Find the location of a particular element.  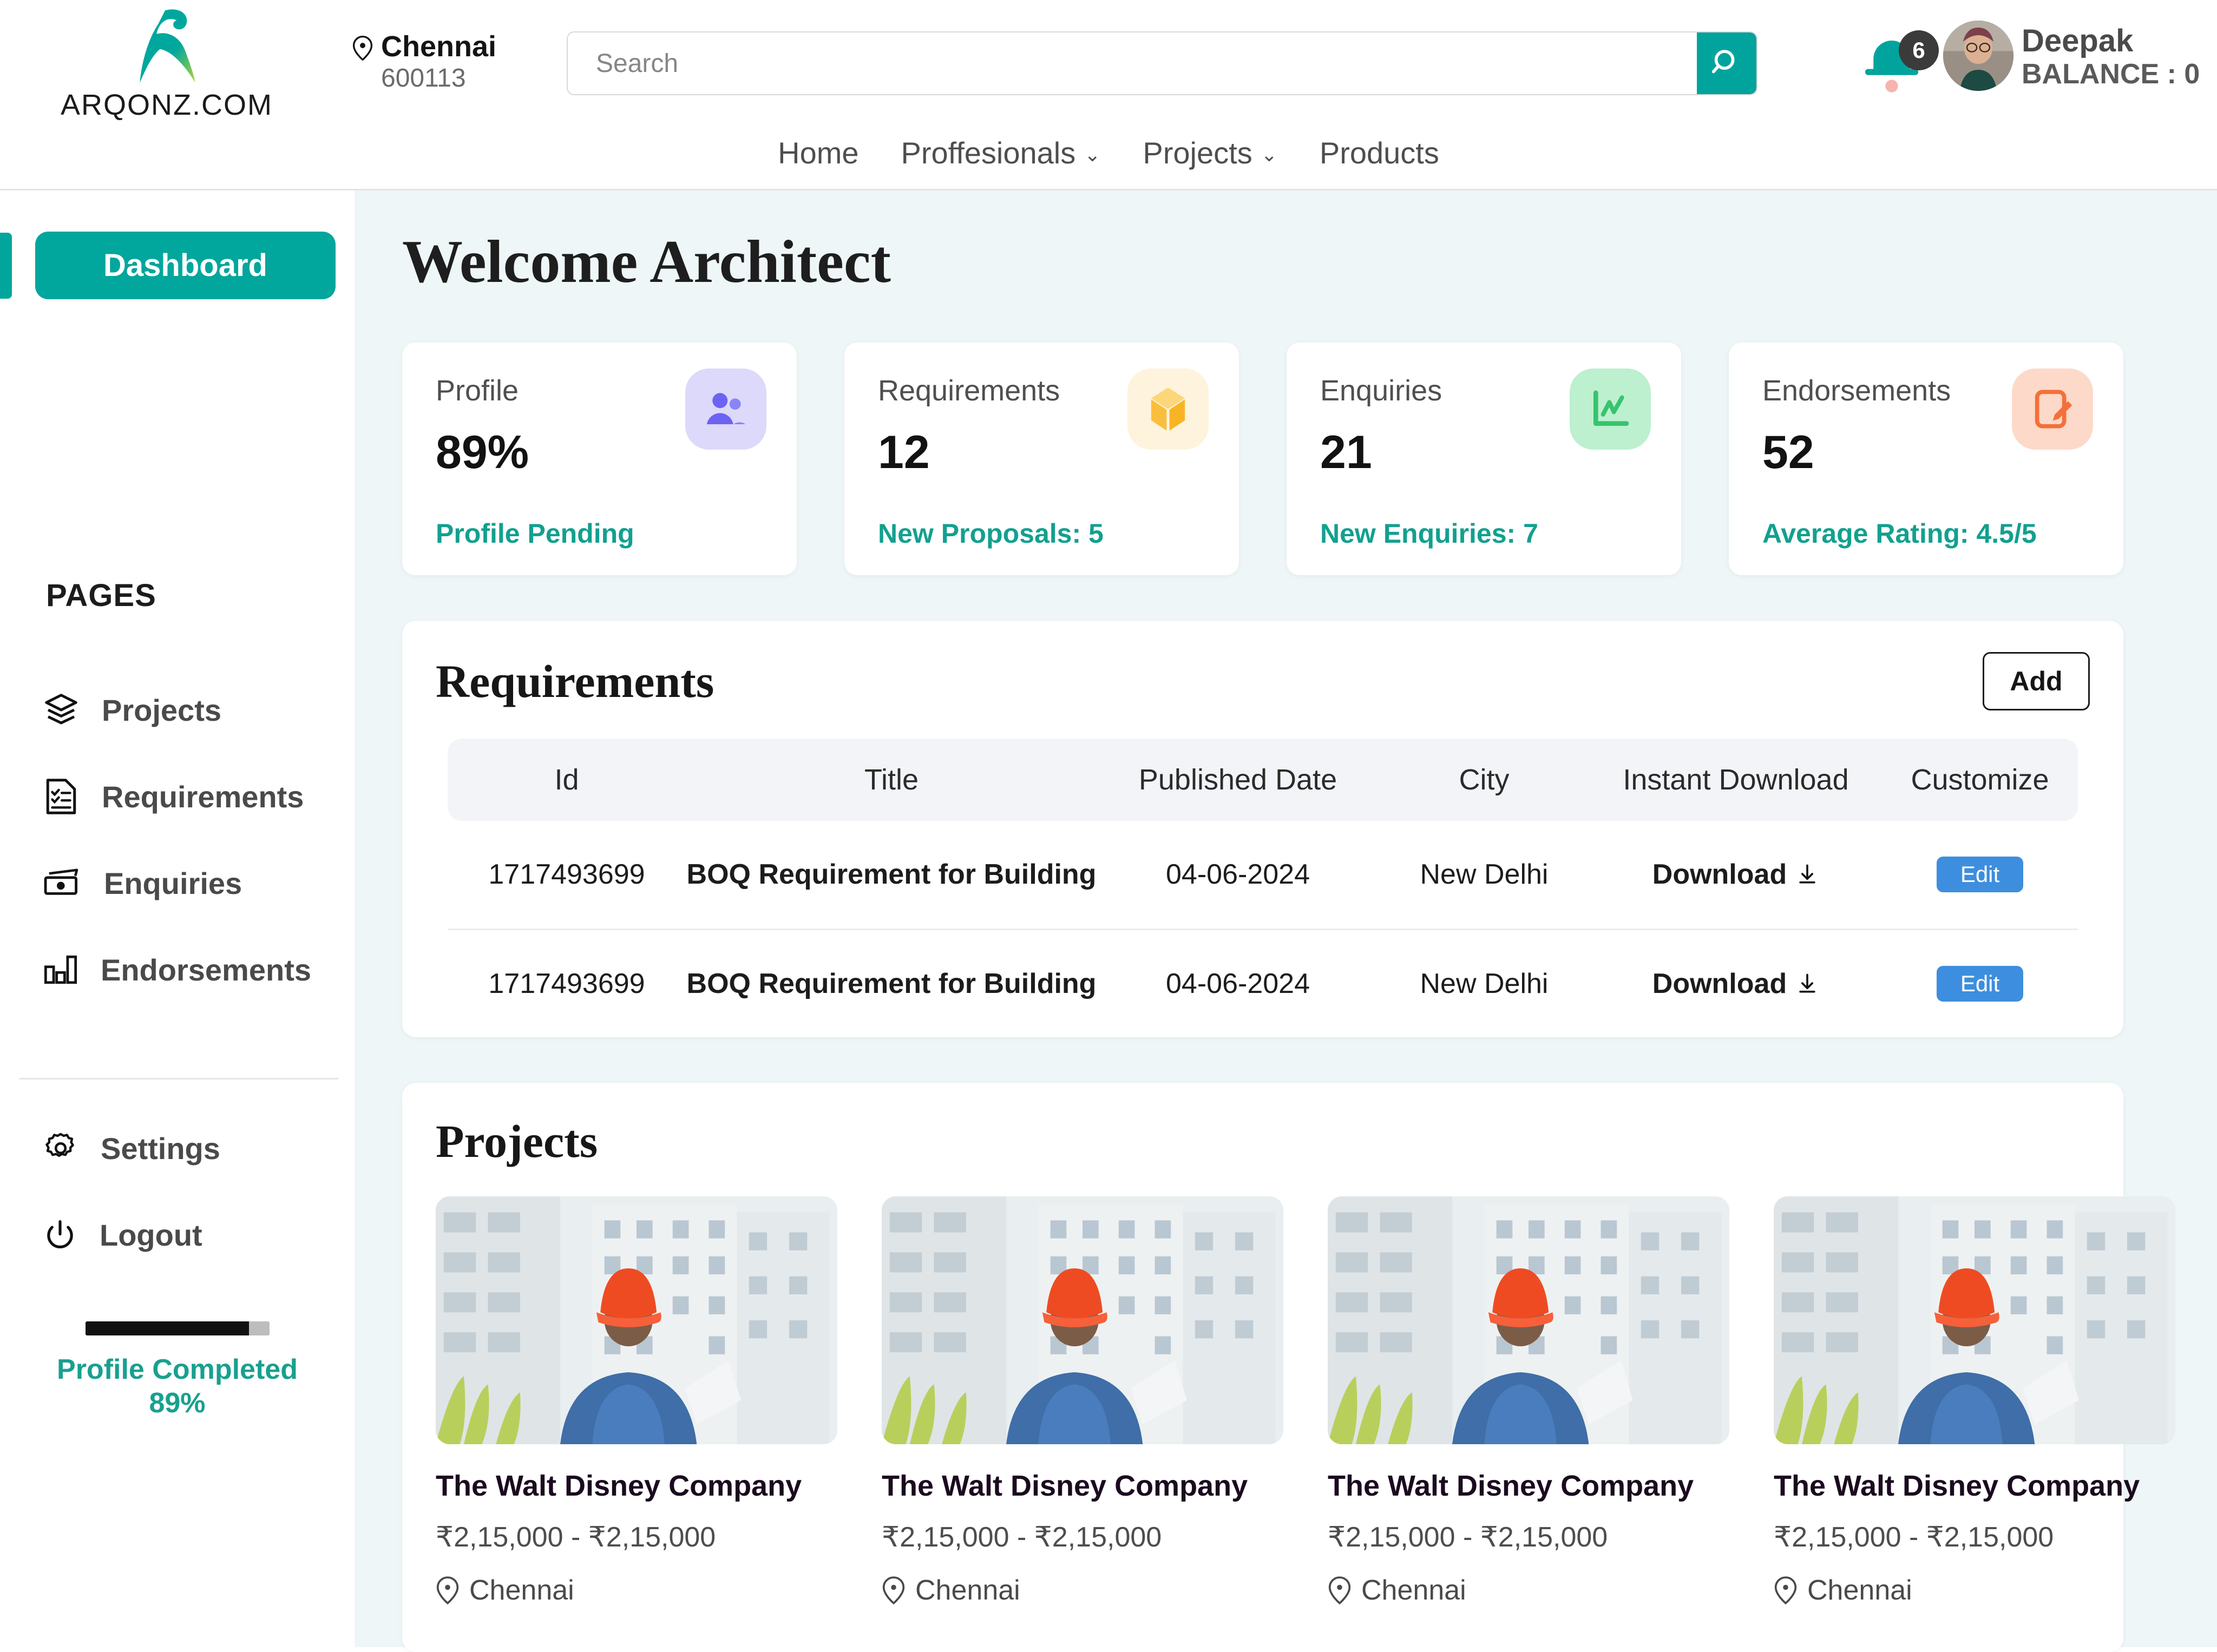

sidebar-item-settings: Settings is located at coordinates (177, 1148).